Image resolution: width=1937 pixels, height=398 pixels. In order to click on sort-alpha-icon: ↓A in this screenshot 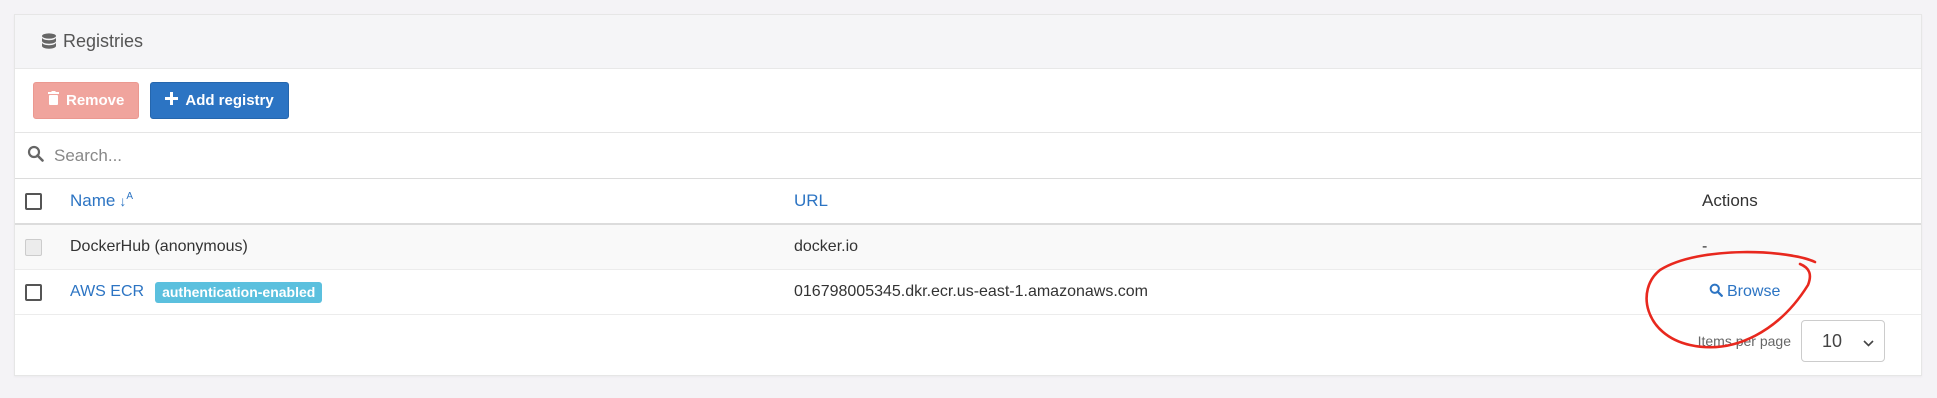, I will do `click(126, 200)`.